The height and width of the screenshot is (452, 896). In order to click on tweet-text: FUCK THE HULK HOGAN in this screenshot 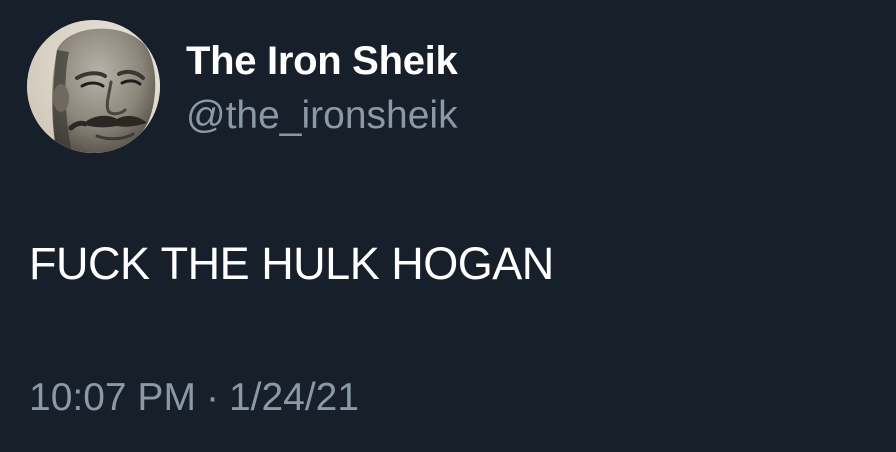, I will do `click(291, 263)`.